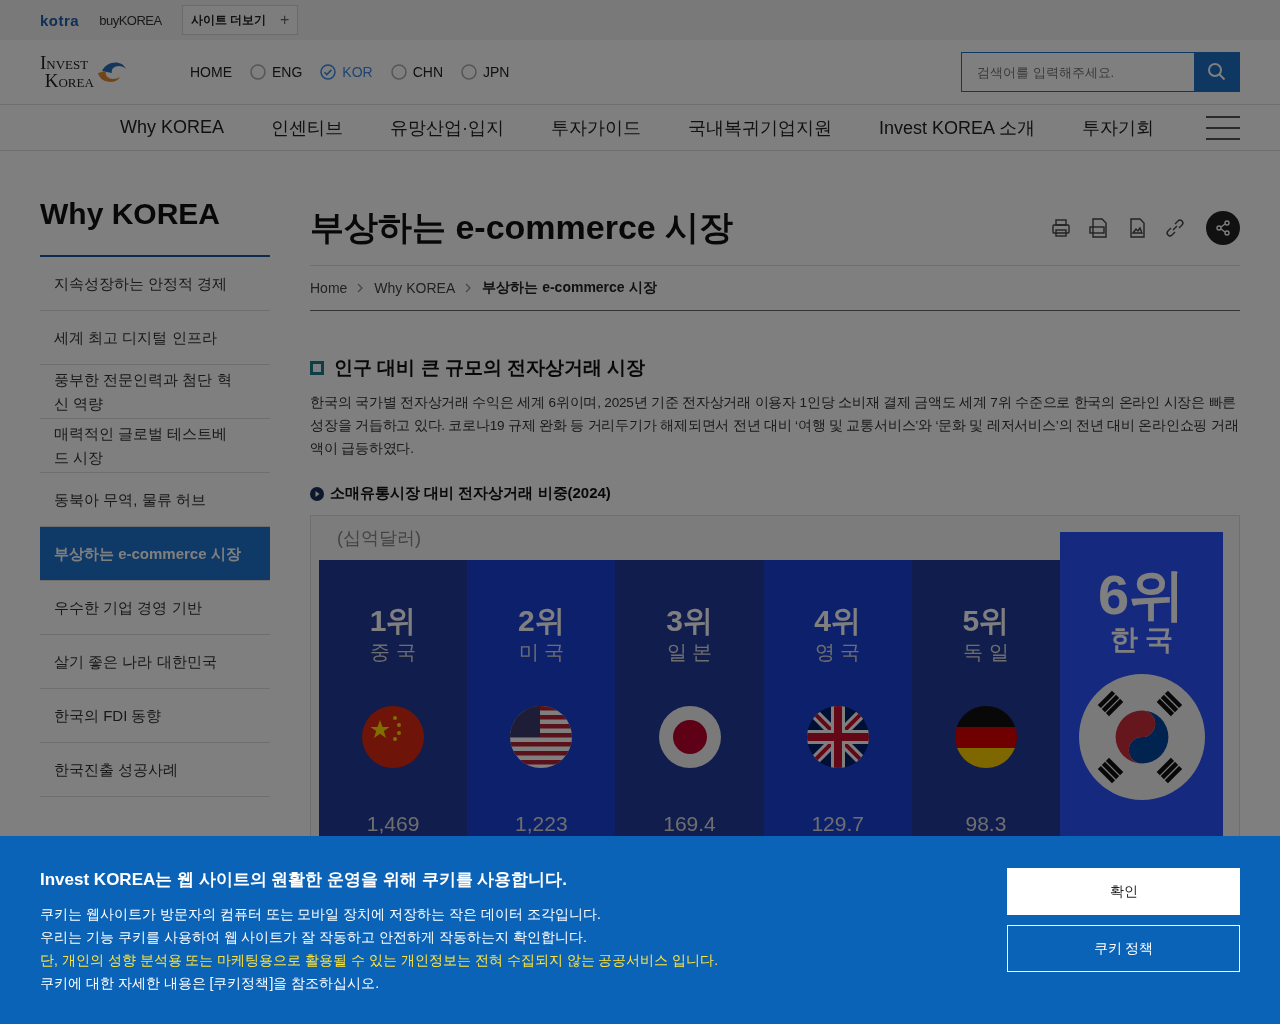 Image resolution: width=1280 pixels, height=1024 pixels. What do you see at coordinates (240, 20) in the screenshot?
I see `more-sites-button: 사이트 더보기 +` at bounding box center [240, 20].